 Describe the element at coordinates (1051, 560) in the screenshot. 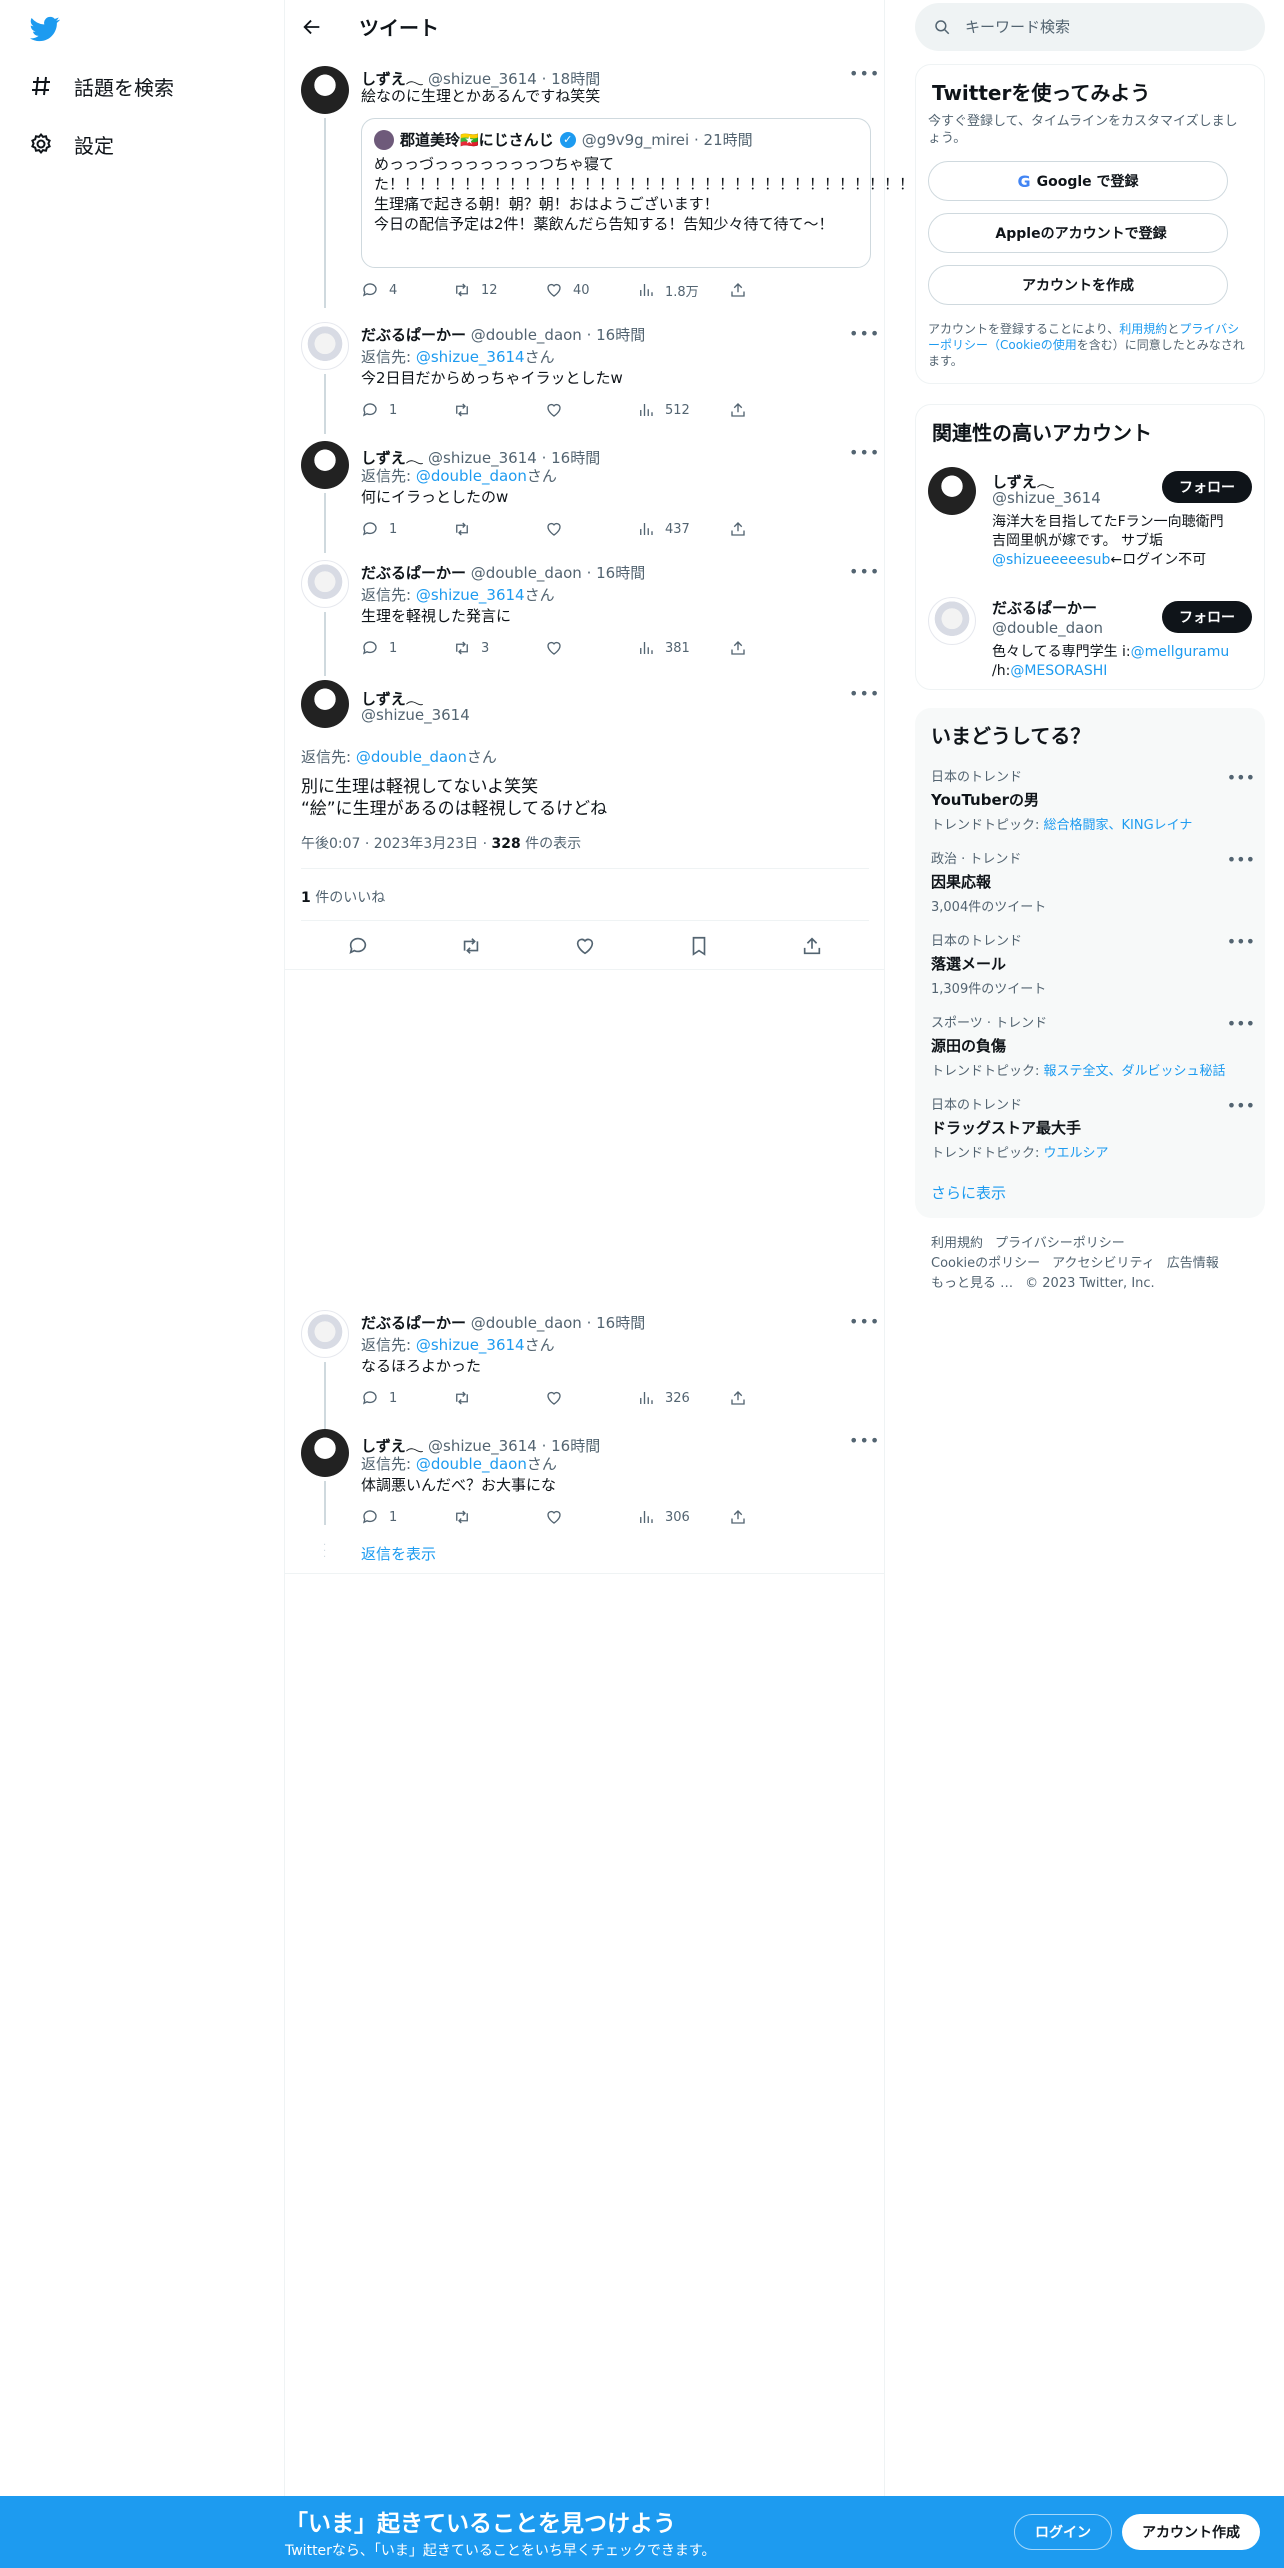

I see `bio-link: @shizueeeeesub` at that location.